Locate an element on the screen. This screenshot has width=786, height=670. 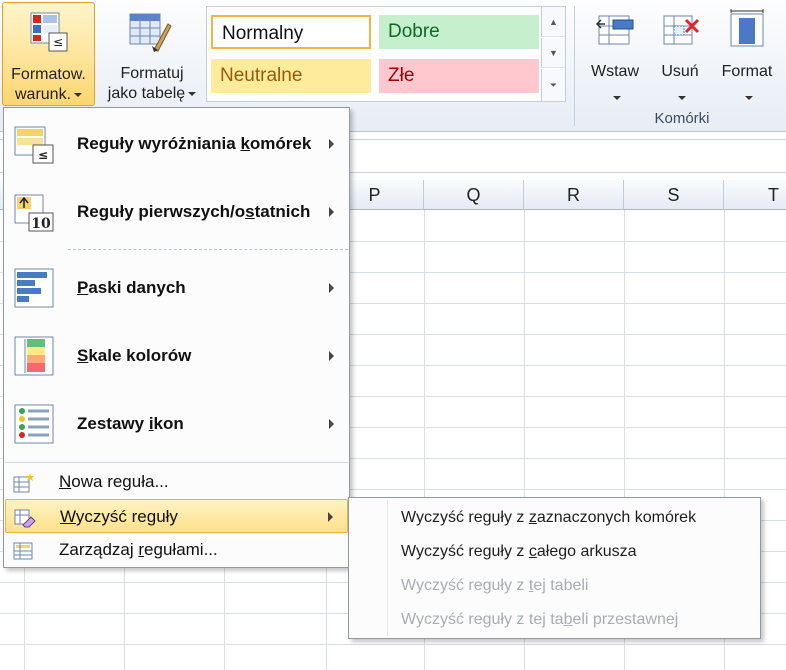
chevron-up-icon: ▲ is located at coordinates (553, 21).